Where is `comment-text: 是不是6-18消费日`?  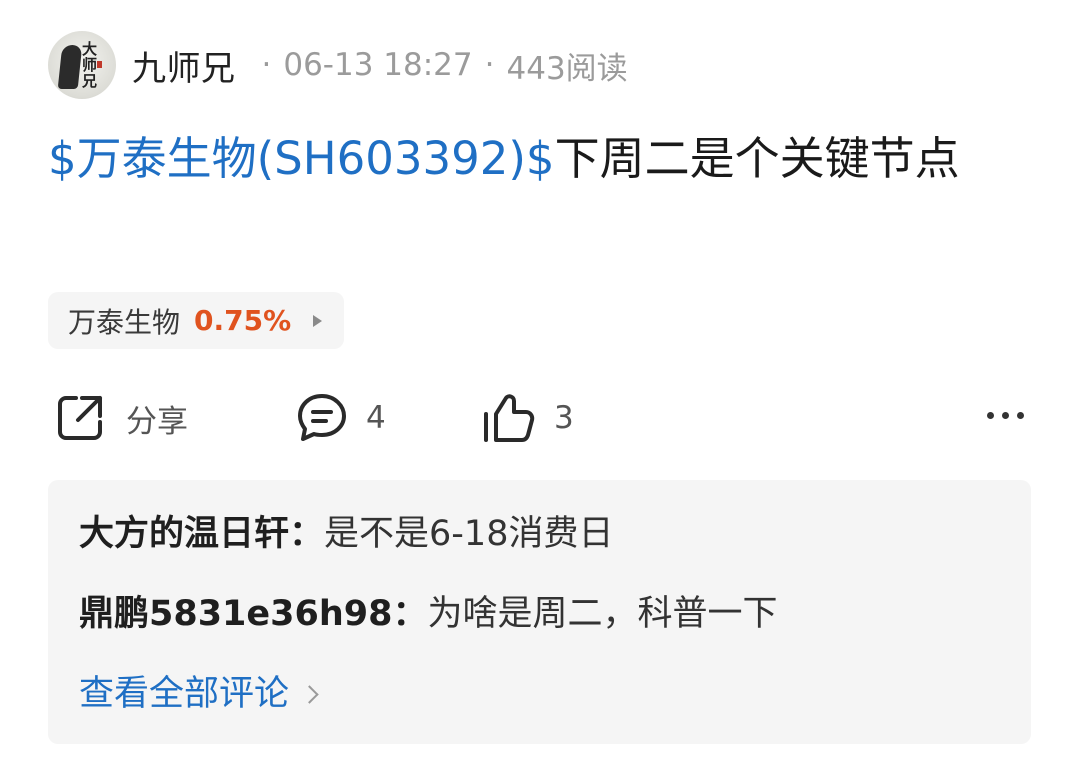
comment-text: 是不是6-18消费日 is located at coordinates (469, 534).